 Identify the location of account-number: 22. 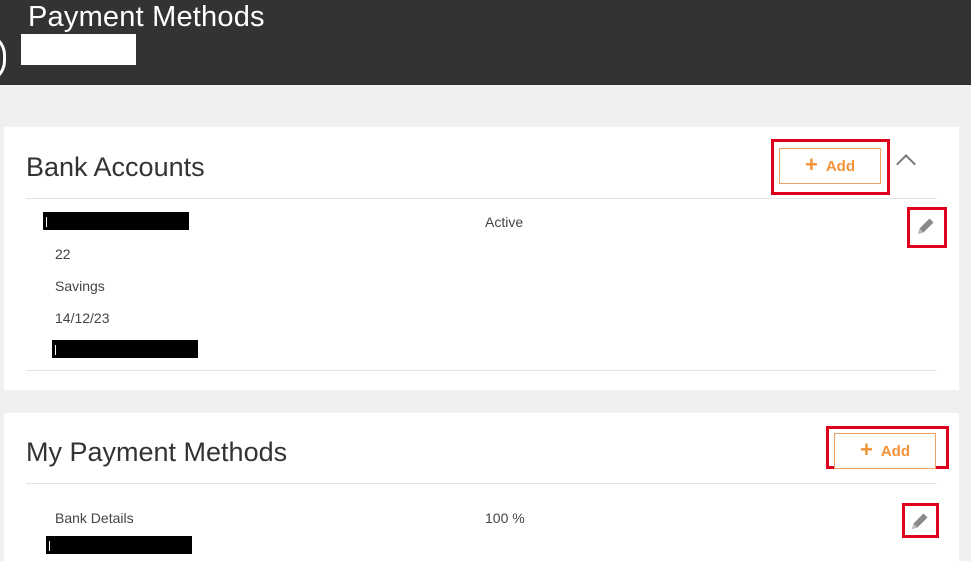
(63, 254).